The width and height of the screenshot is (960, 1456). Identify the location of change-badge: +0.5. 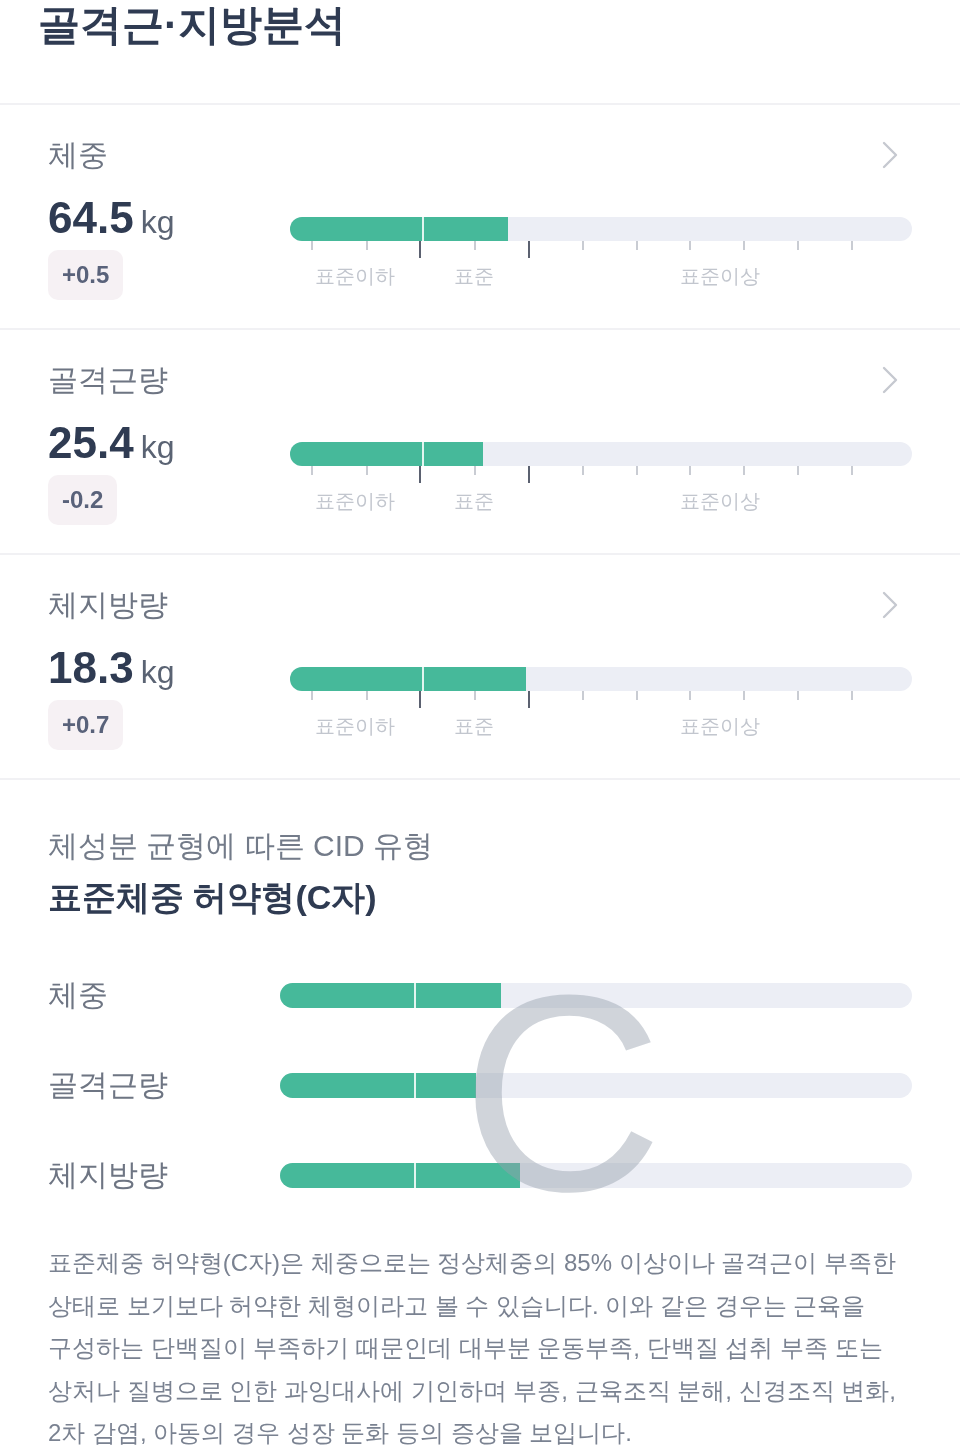
(86, 275).